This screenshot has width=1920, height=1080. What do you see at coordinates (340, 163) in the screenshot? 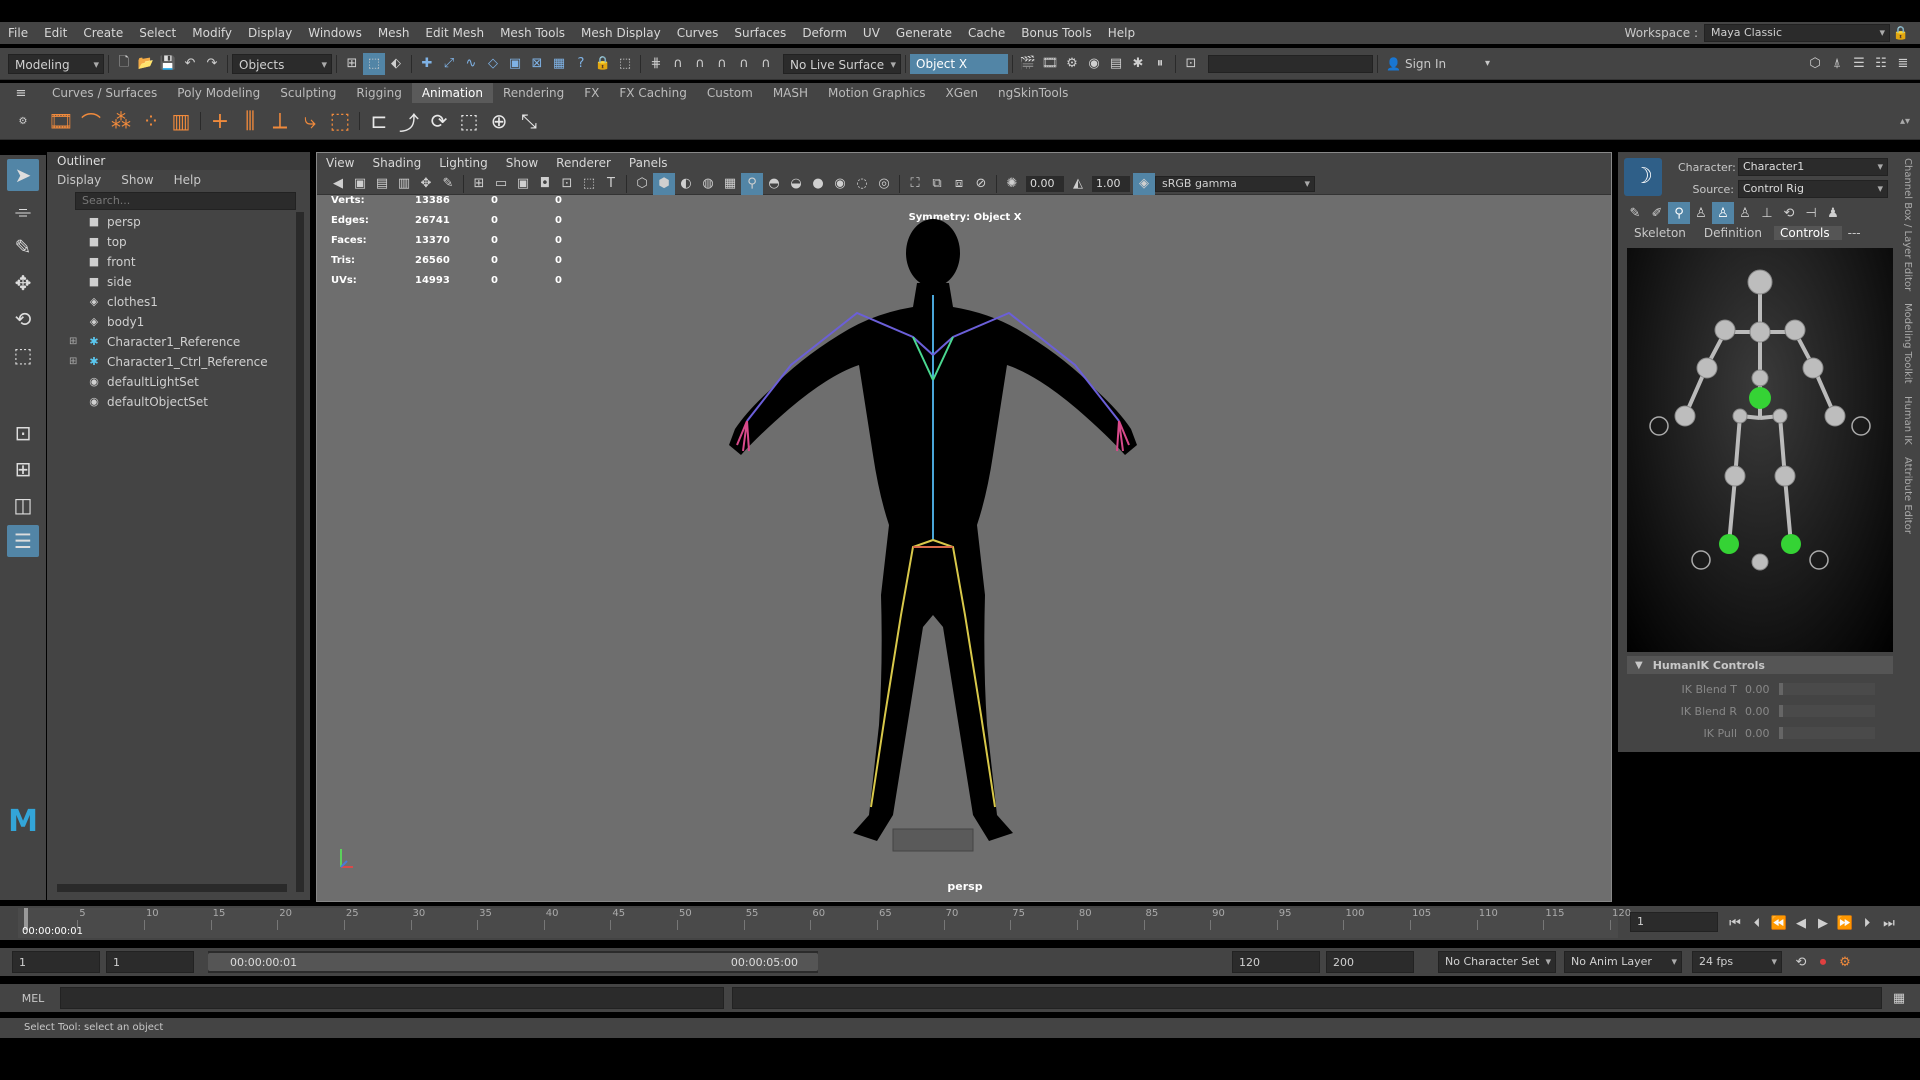
I see `viewport-menu-view: View` at bounding box center [340, 163].